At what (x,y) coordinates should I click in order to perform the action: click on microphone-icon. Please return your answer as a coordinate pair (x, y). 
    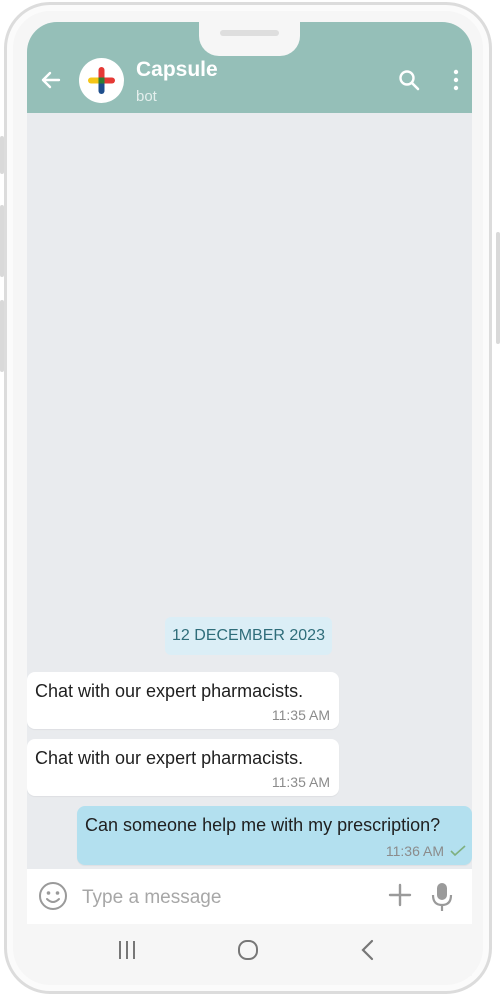
    Looking at the image, I should click on (442, 897).